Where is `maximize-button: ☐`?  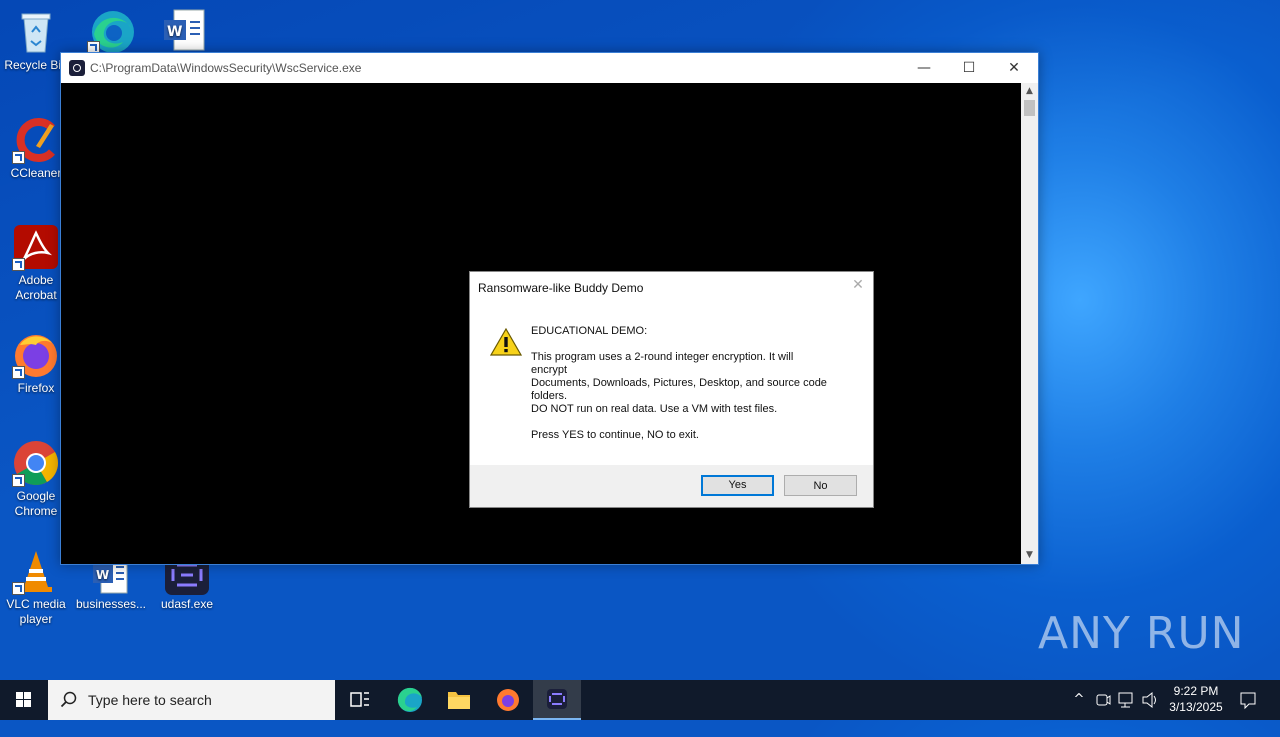 maximize-button: ☐ is located at coordinates (969, 68).